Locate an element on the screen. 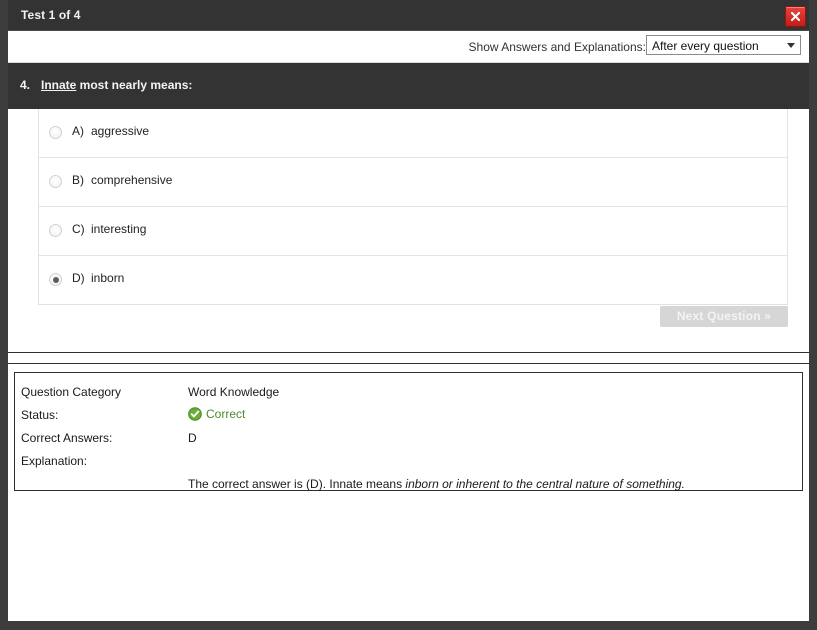  status-value-wrap: Correct is located at coordinates (216, 414).